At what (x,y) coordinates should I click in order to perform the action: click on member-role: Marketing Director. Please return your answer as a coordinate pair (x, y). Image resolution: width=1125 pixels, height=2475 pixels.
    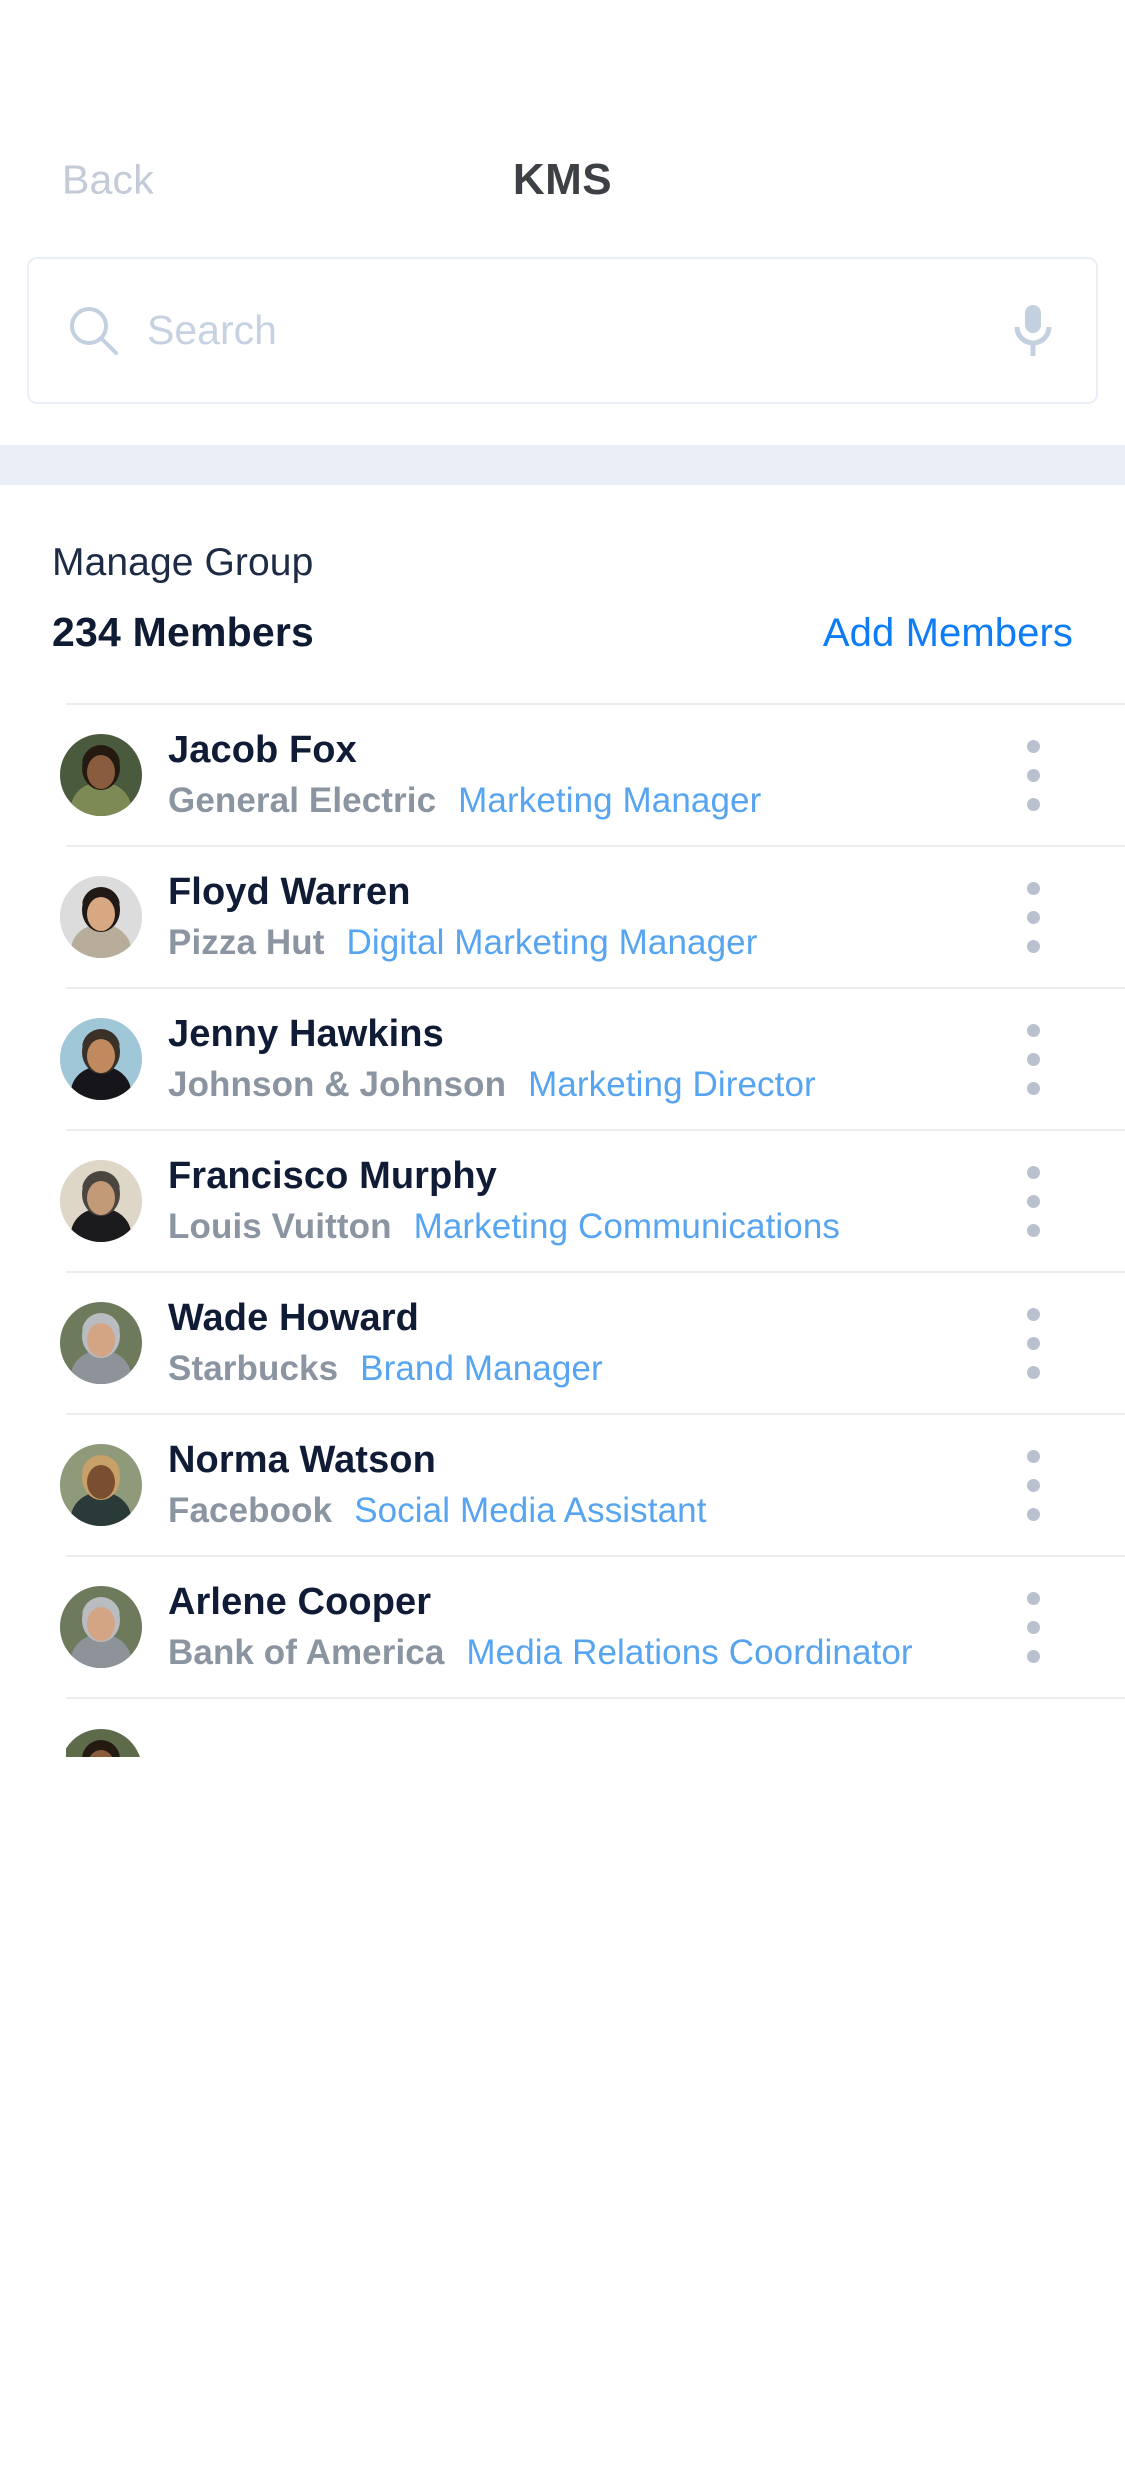
    Looking at the image, I should click on (672, 1085).